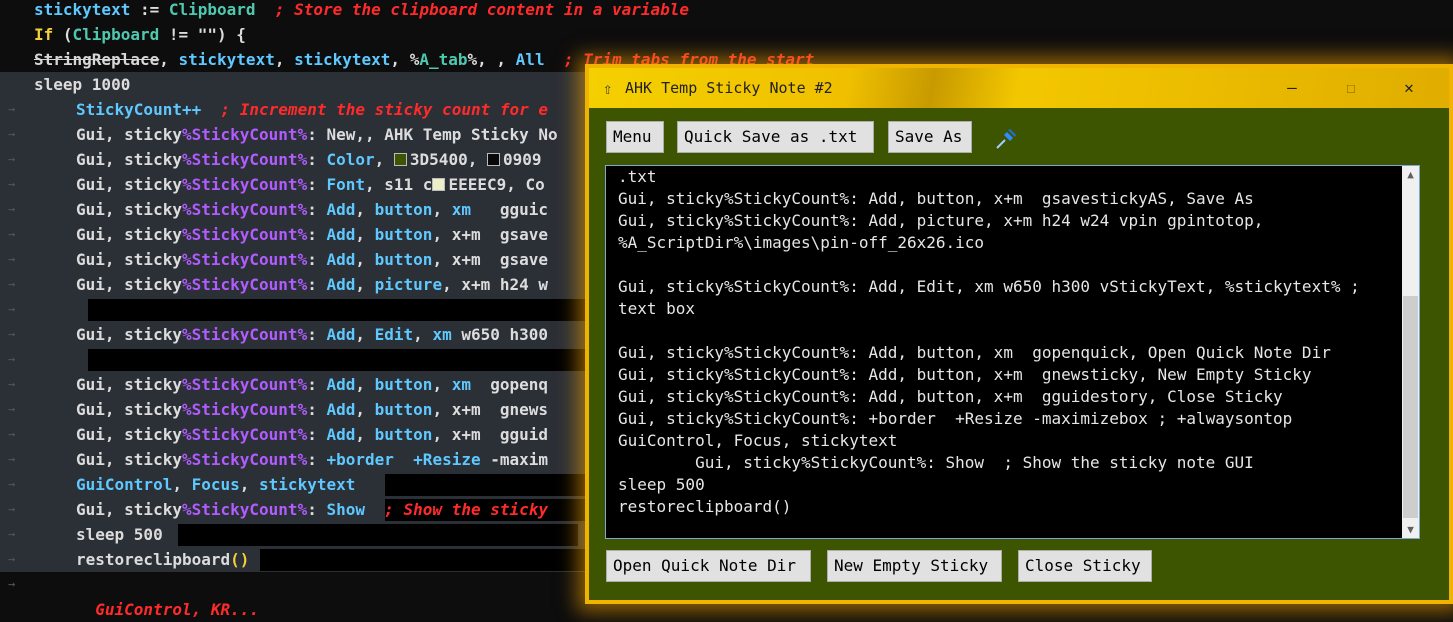 The width and height of the screenshot is (1453, 622). I want to click on code-token: :=, so click(149, 9).